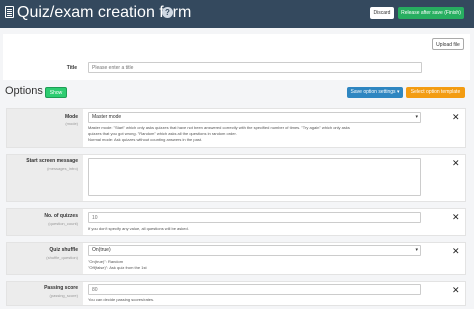 The width and height of the screenshot is (474, 309). What do you see at coordinates (71, 123) in the screenshot?
I see `mode-key: (mode)` at bounding box center [71, 123].